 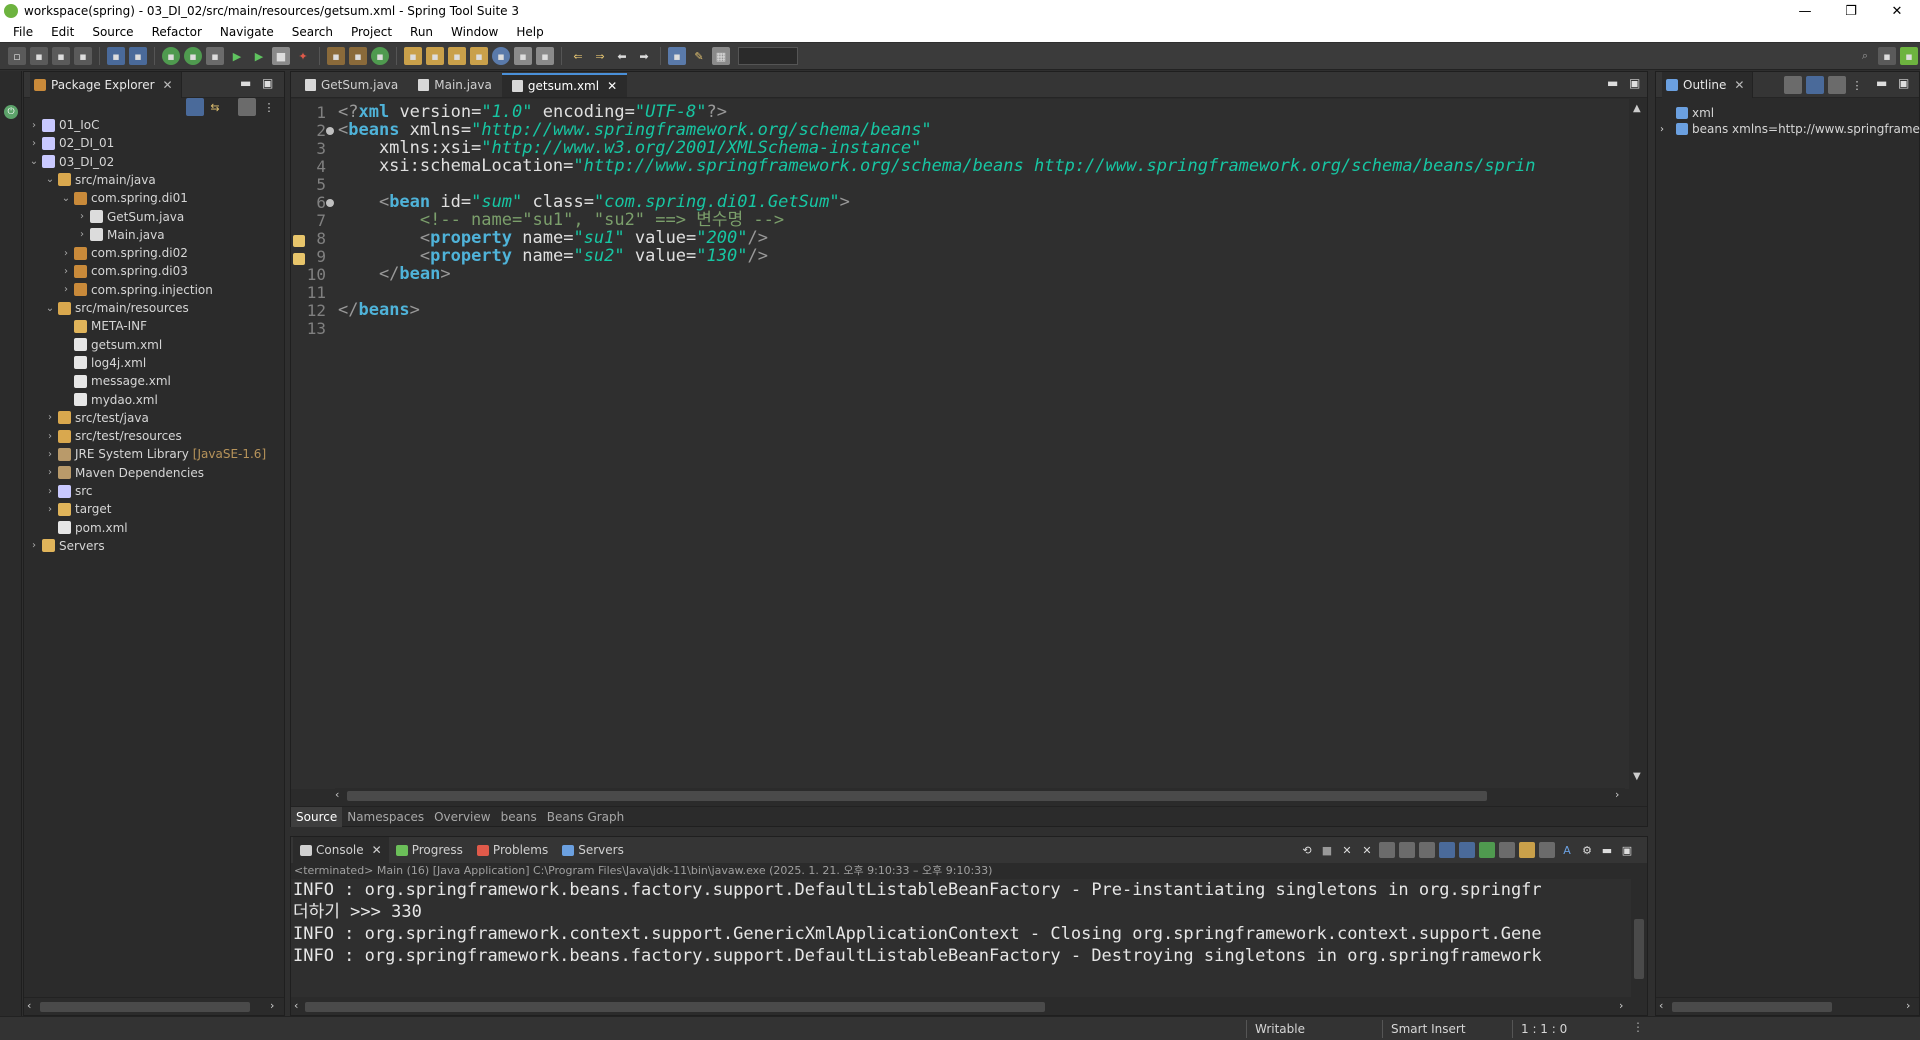 I want to click on menu-navigate: Navigate, so click(x=247, y=32).